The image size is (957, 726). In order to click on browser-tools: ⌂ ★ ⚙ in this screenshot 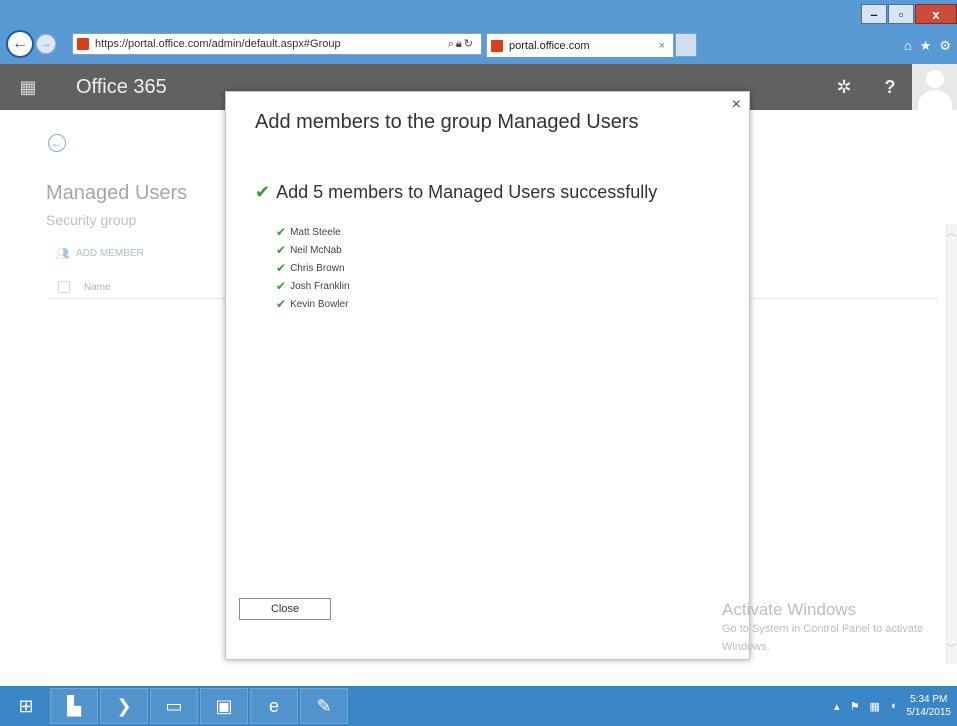, I will do `click(927, 46)`.